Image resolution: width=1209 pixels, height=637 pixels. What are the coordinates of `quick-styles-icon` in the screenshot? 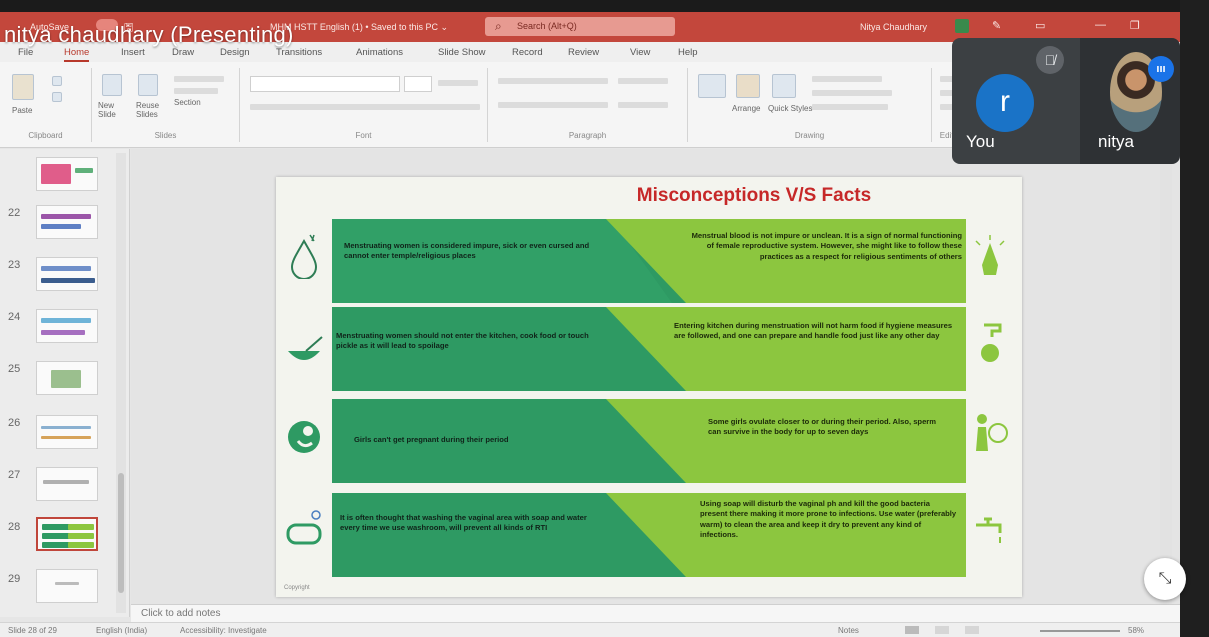 It's located at (784, 86).